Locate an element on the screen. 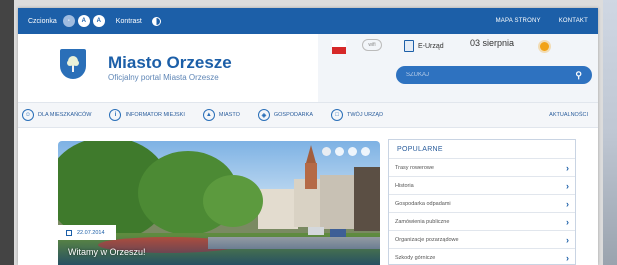  nav-item-business: ◈ GOSPODARKA is located at coordinates (285, 115).